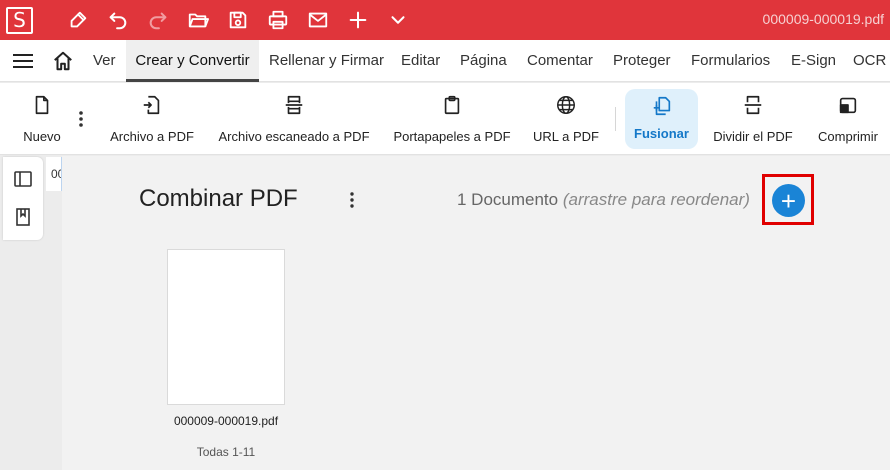 This screenshot has width=890, height=470. What do you see at coordinates (63, 61) in the screenshot?
I see `home-icon` at bounding box center [63, 61].